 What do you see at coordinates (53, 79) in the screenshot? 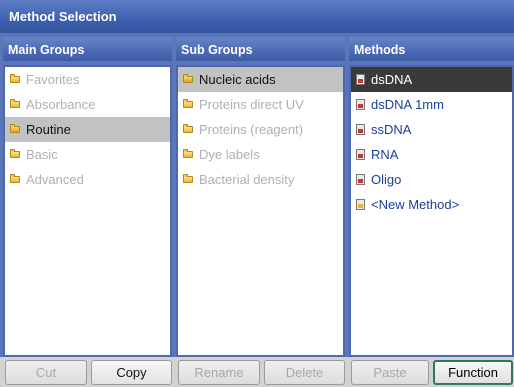
I see `list-item-label: Favorites` at bounding box center [53, 79].